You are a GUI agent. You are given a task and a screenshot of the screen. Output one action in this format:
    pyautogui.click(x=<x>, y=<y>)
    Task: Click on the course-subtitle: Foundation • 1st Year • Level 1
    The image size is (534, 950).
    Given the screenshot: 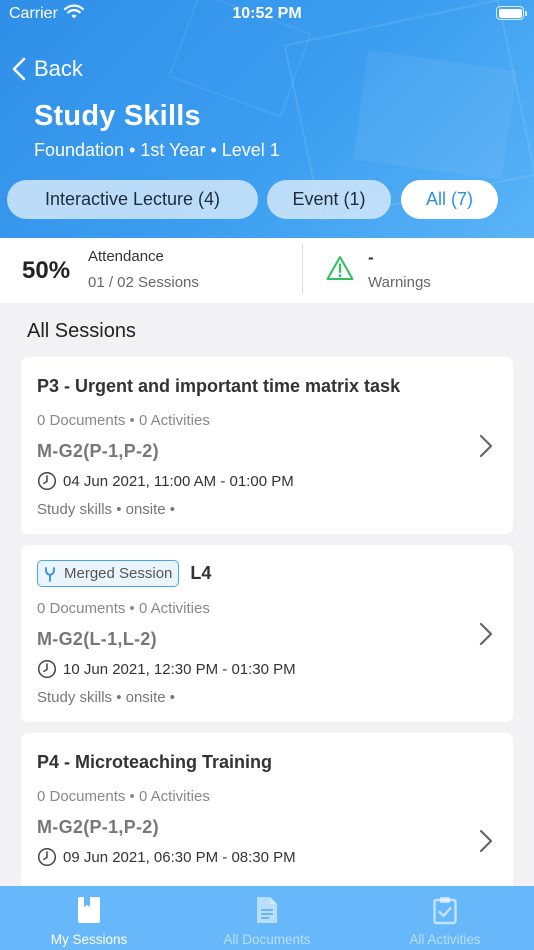 What is the action you would take?
    pyautogui.click(x=157, y=150)
    